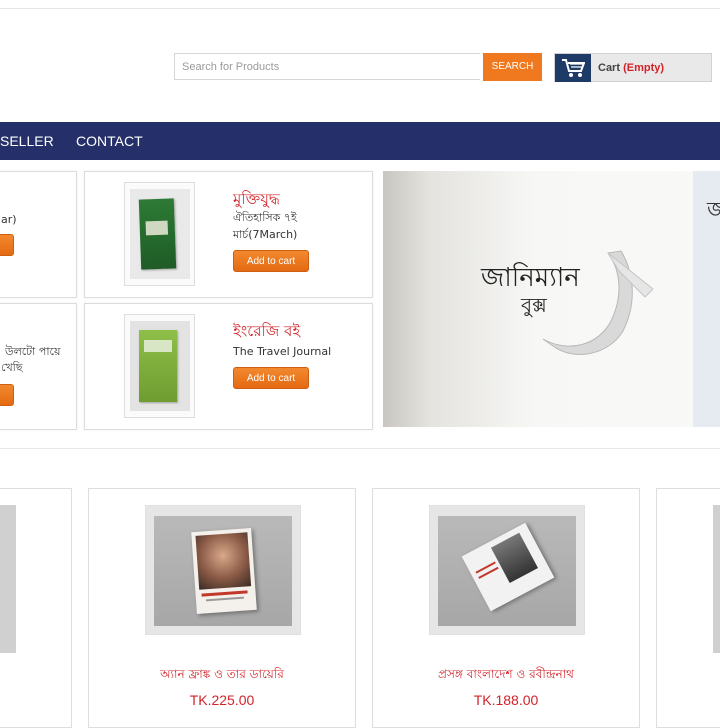  I want to click on product-price: TK.188.00, so click(506, 700).